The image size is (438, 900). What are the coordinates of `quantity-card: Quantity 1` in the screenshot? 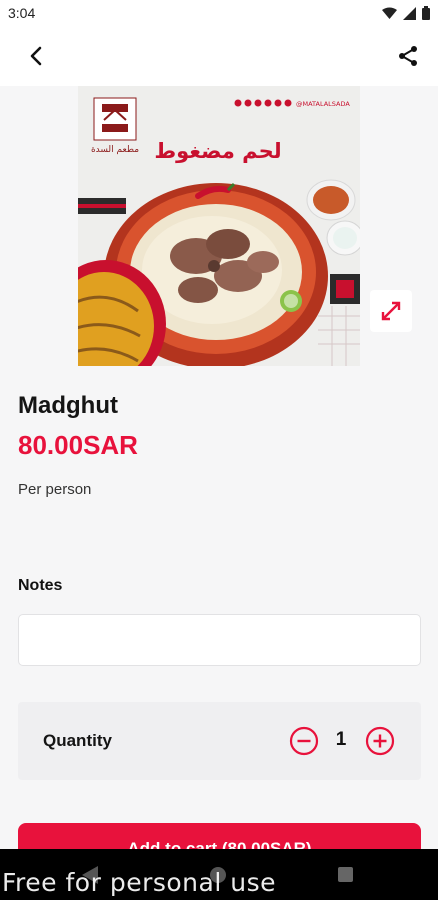 It's located at (219, 741).